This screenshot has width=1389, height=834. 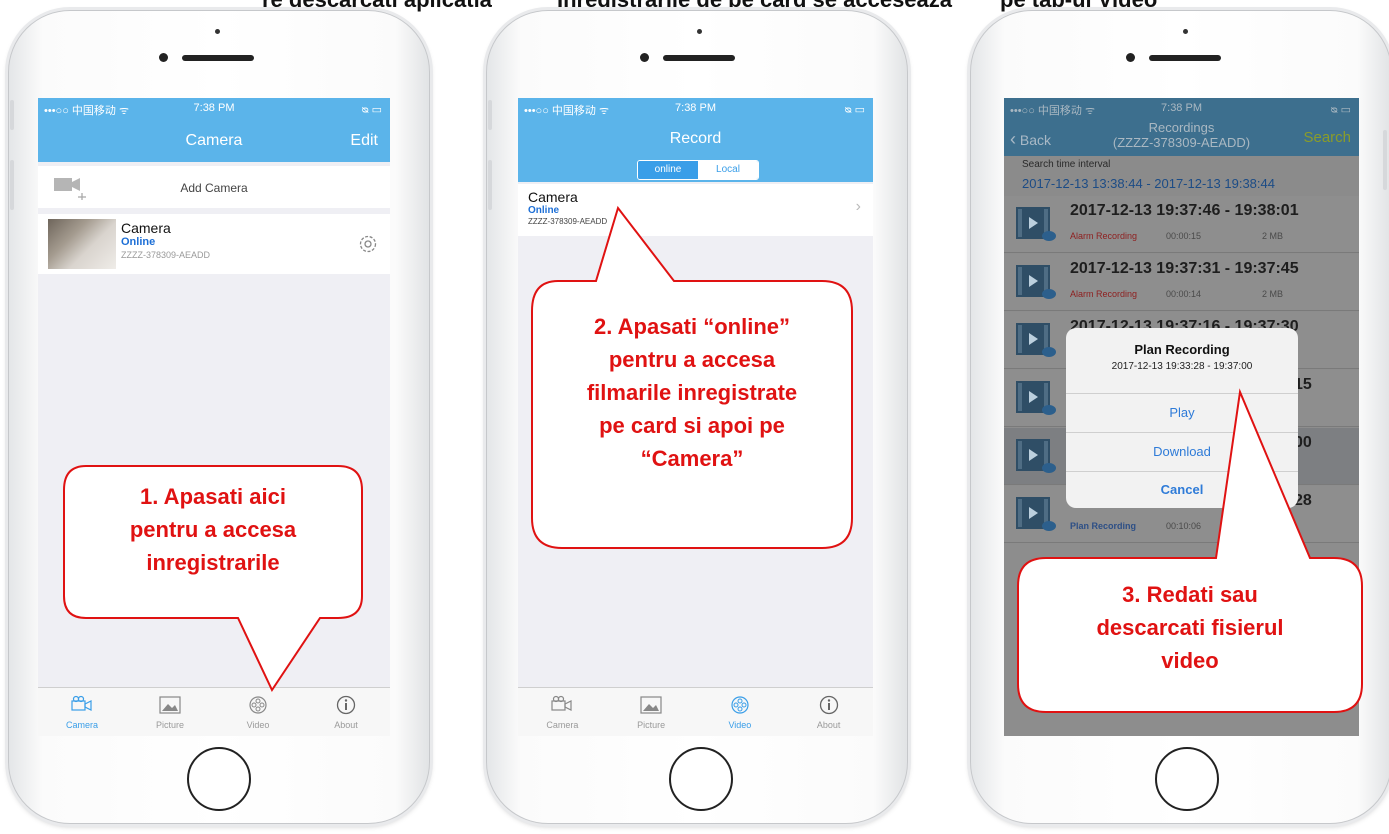 I want to click on recording-type: Plan Recording, so click(x=1103, y=526).